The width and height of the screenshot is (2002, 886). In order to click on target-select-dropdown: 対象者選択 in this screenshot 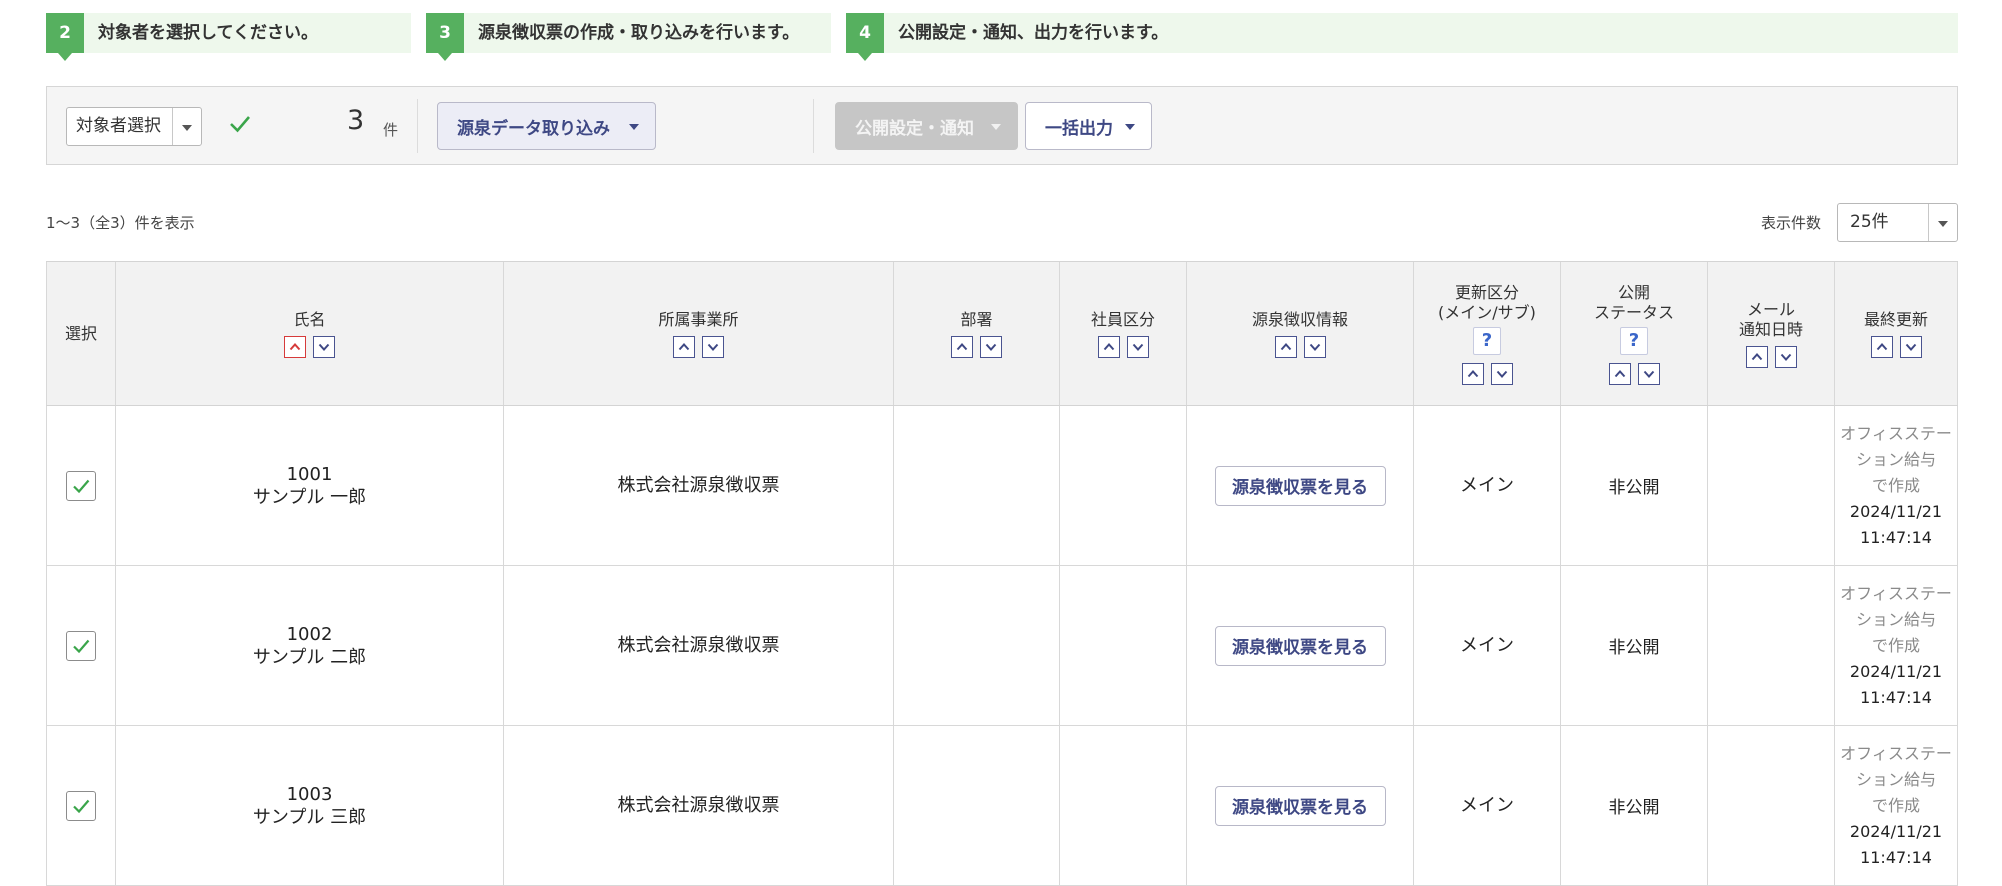, I will do `click(134, 126)`.